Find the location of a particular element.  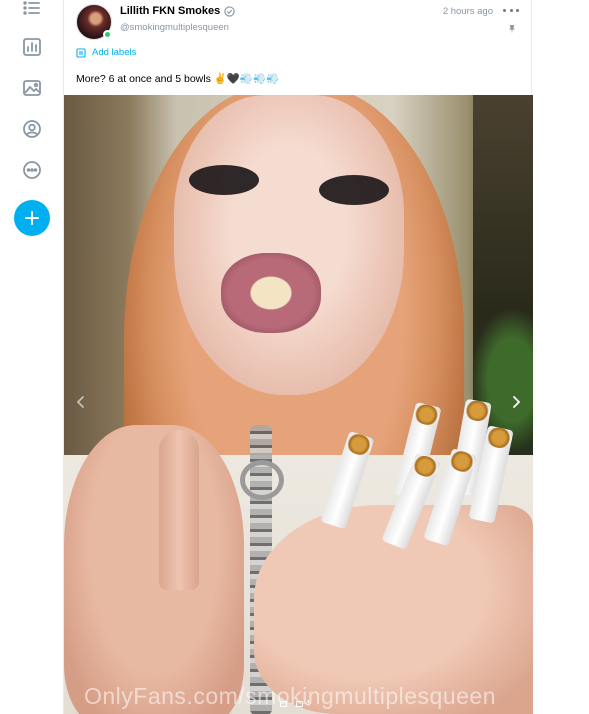

author-name-row: Lillith FKN Smokes is located at coordinates (177, 11).